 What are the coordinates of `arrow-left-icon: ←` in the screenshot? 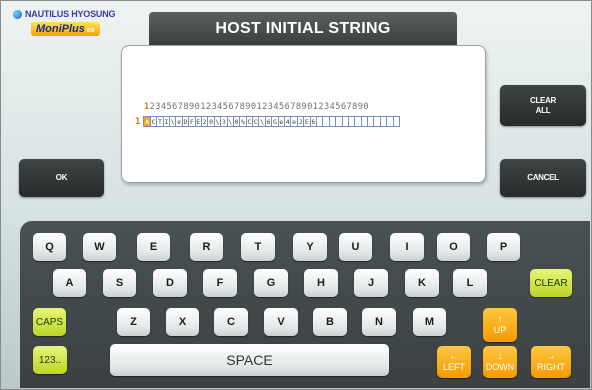 It's located at (454, 356).